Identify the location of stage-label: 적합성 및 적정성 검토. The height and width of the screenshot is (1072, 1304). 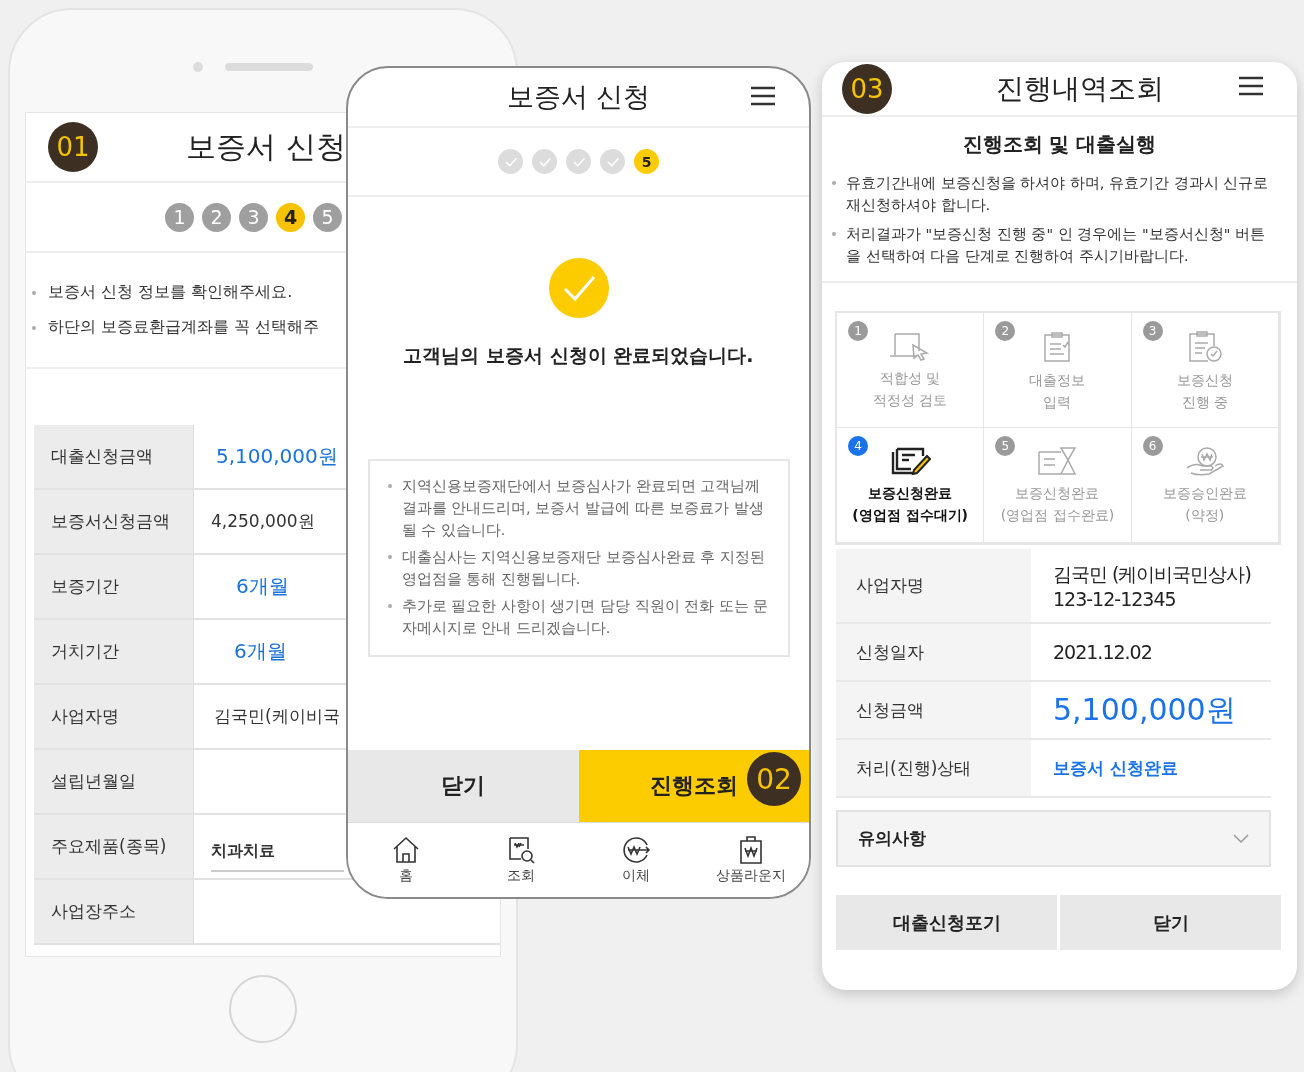
(910, 389).